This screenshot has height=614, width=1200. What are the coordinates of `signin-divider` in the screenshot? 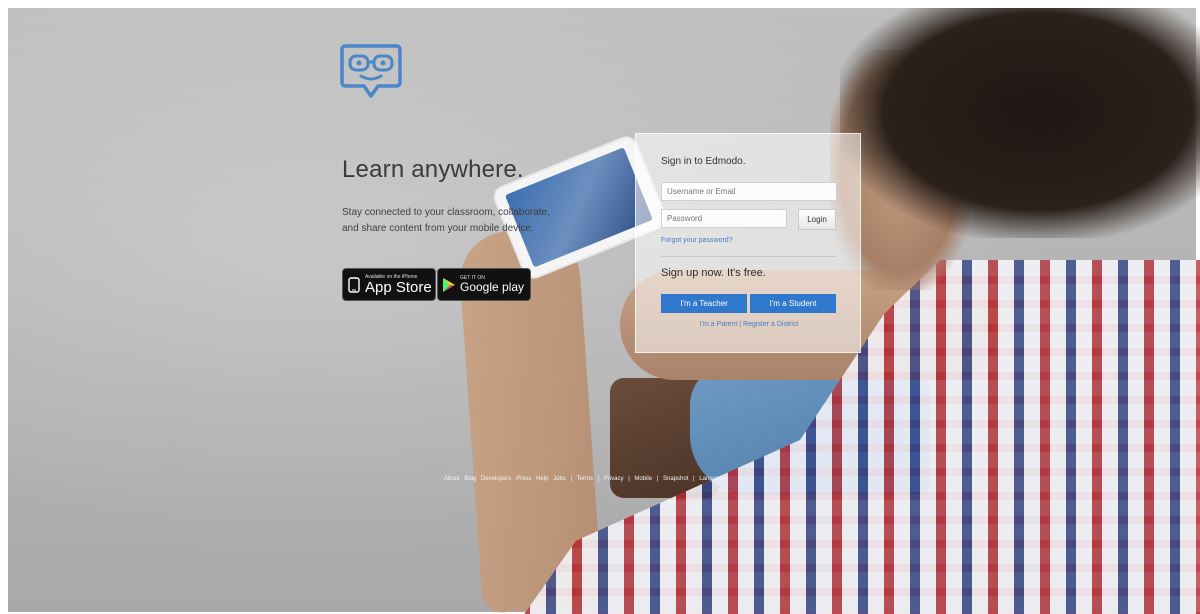 It's located at (749, 256).